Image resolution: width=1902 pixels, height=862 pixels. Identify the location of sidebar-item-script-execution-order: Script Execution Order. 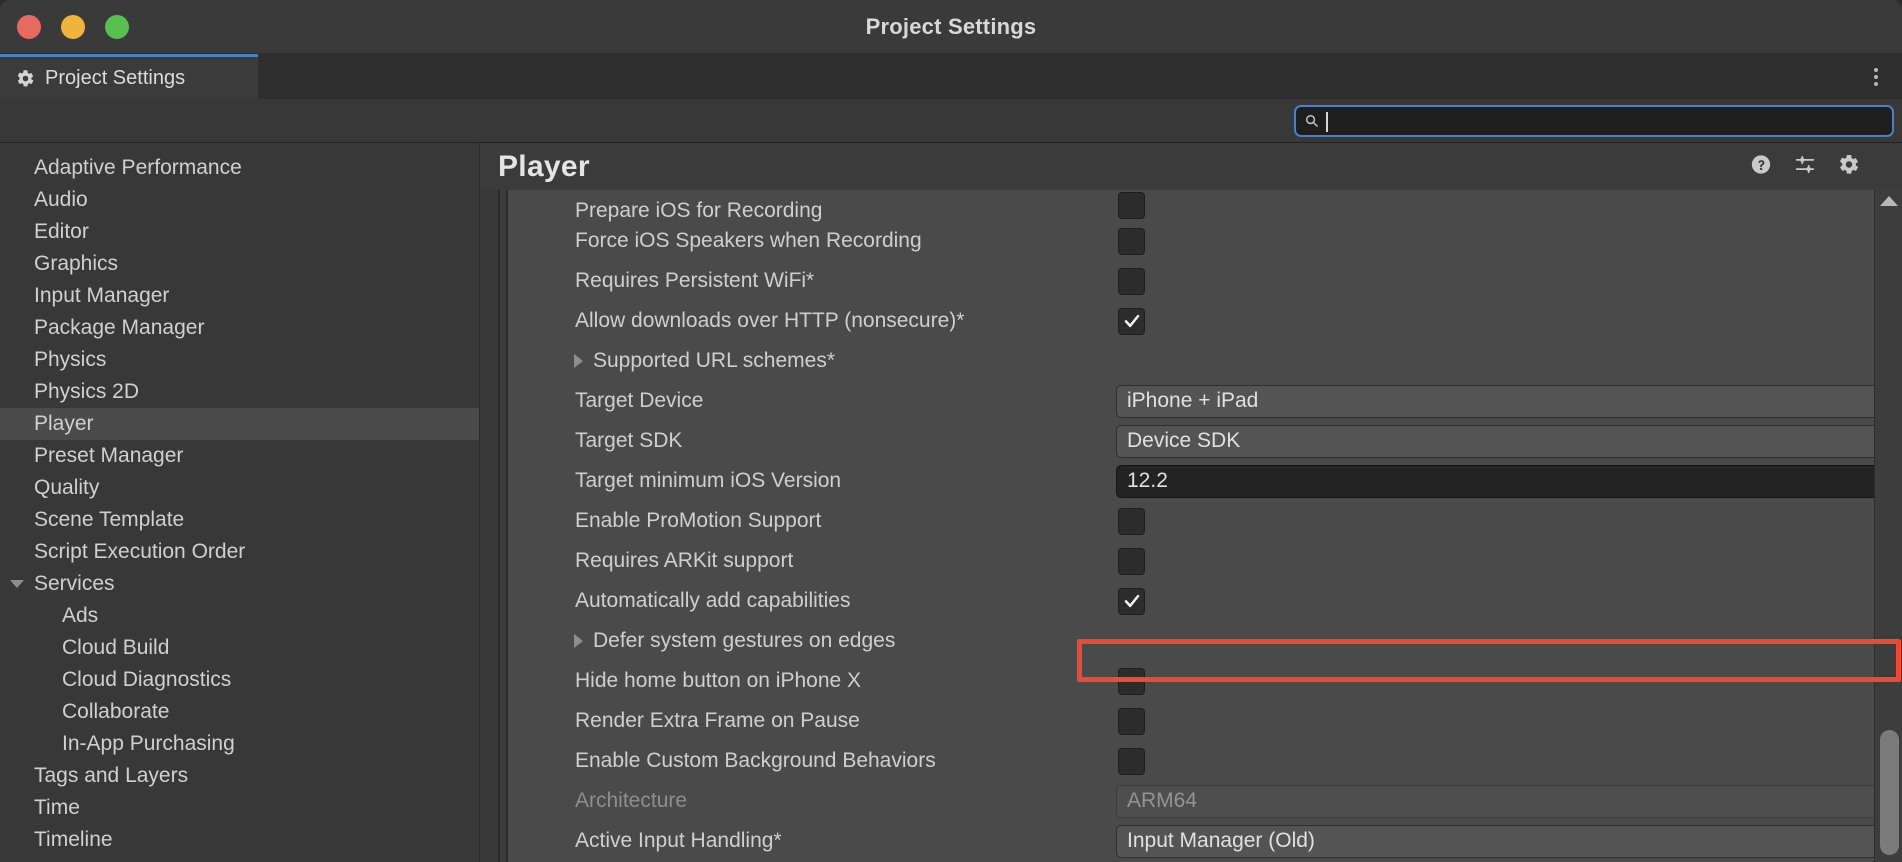
(239, 552).